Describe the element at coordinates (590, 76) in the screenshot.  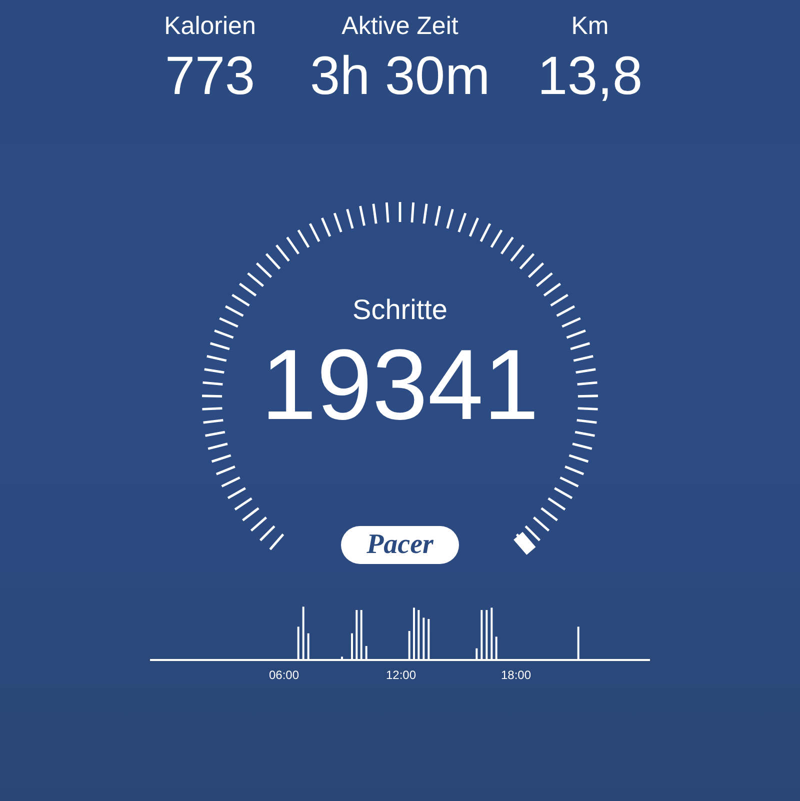
I see `stat-value: 13,8` at that location.